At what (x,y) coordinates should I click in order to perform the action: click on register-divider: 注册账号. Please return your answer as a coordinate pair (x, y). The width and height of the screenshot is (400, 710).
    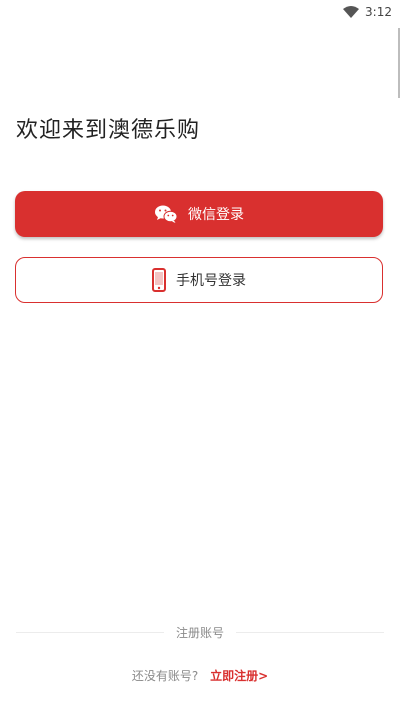
    Looking at the image, I should click on (200, 632).